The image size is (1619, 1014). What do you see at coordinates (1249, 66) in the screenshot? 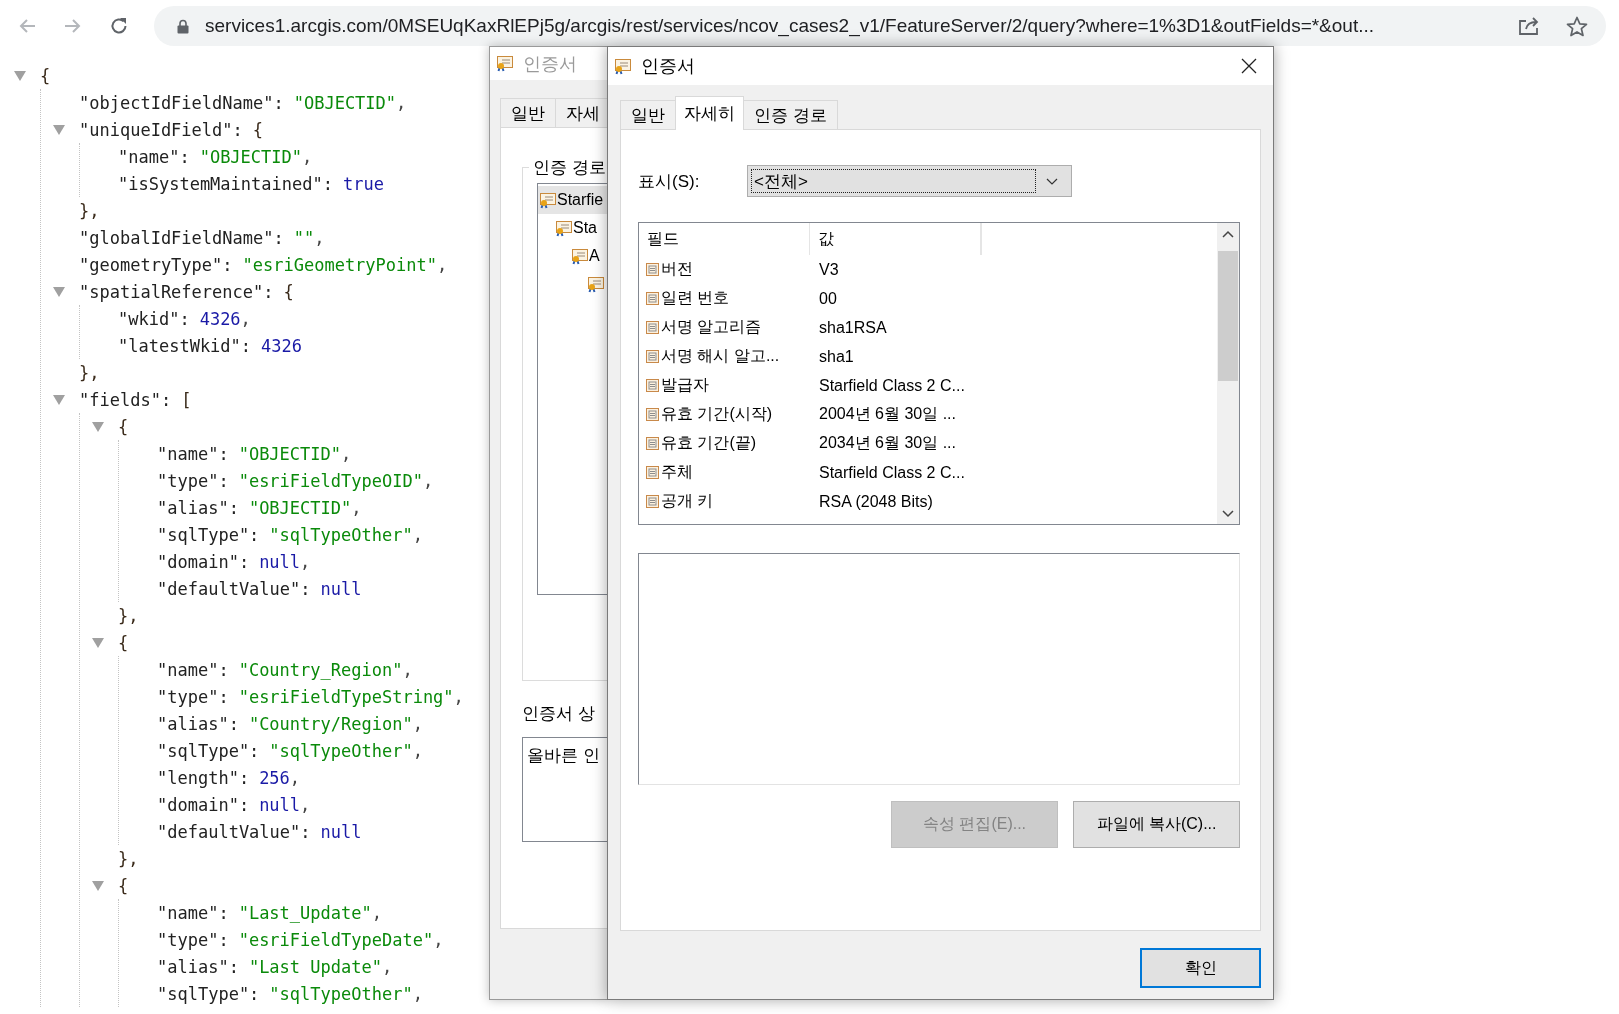
I see `close-icon` at bounding box center [1249, 66].